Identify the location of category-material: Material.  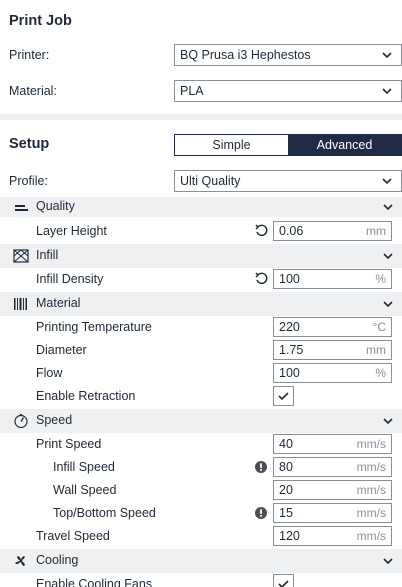
(201, 304).